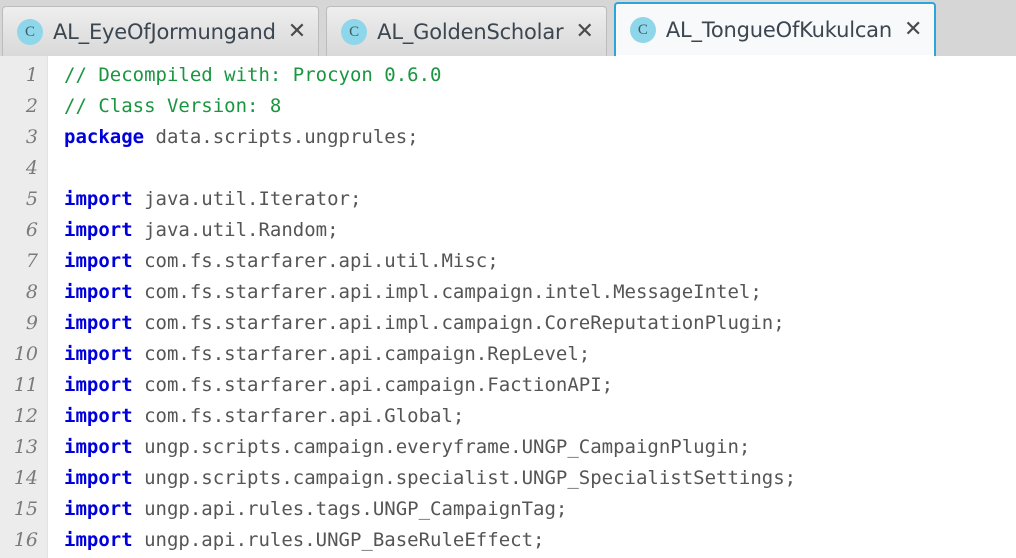 This screenshot has height=558, width=1016. I want to click on line-number: 1, so click(31, 75).